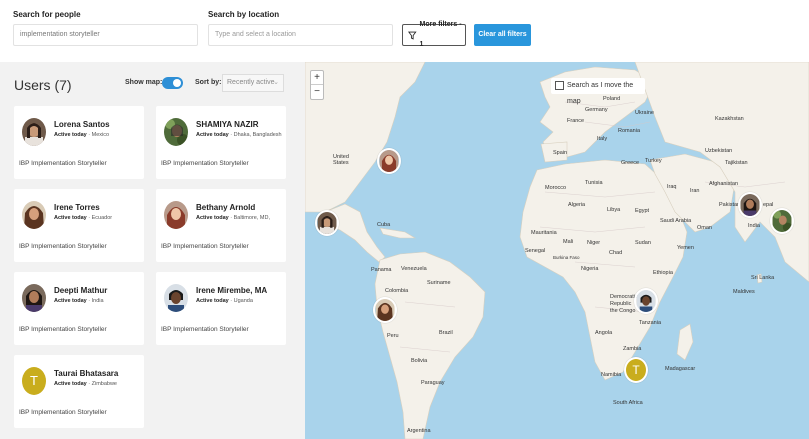 The width and height of the screenshot is (809, 439). I want to click on map-label: Venezuela, so click(414, 269).